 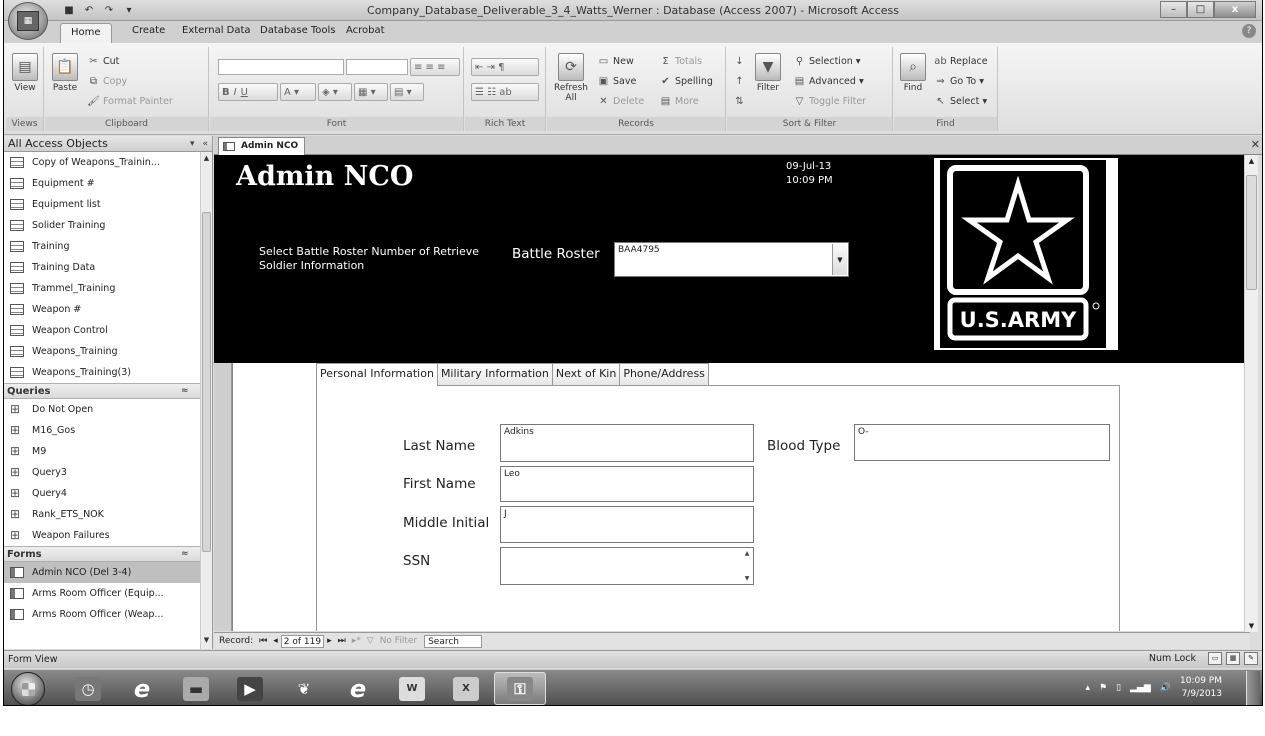 I want to click on last-name-field: Adkins, so click(x=627, y=443).